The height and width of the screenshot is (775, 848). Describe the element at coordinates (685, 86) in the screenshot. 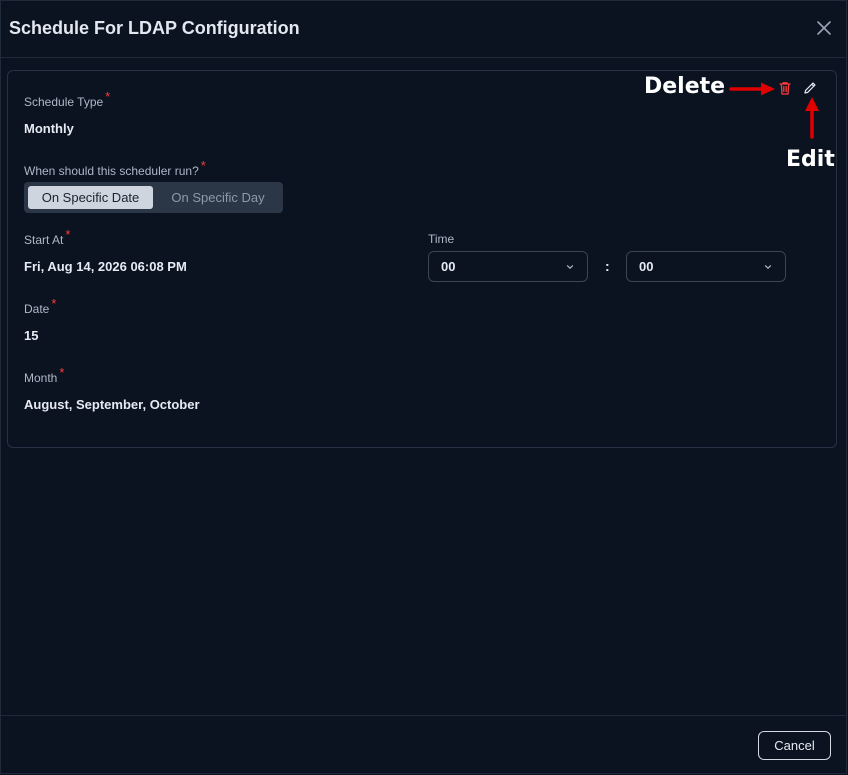

I see `delete-annotation: Delete` at that location.